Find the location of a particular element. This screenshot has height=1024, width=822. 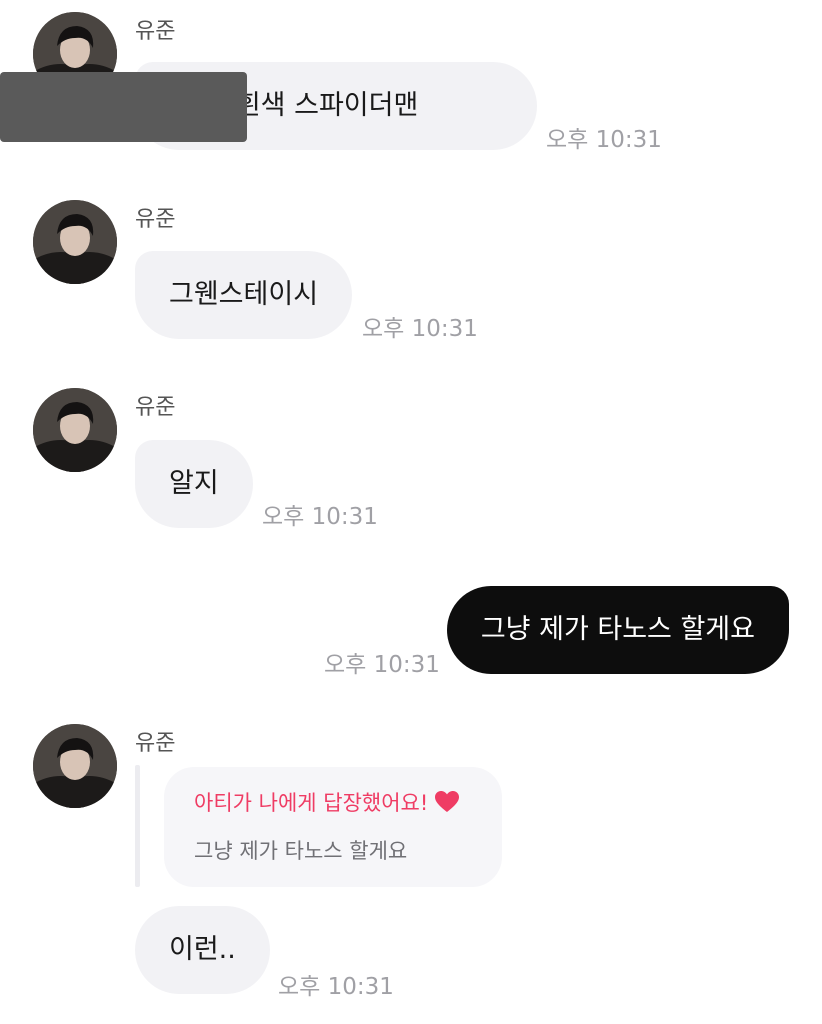

outgoing-message-bubble: 그냥 제가 타노스 할게요 is located at coordinates (617, 630).